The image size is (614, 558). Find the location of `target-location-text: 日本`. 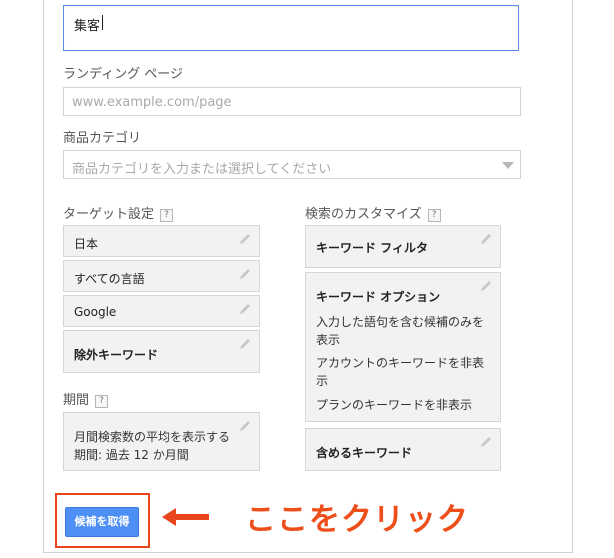

target-location-text: 日本 is located at coordinates (86, 244).